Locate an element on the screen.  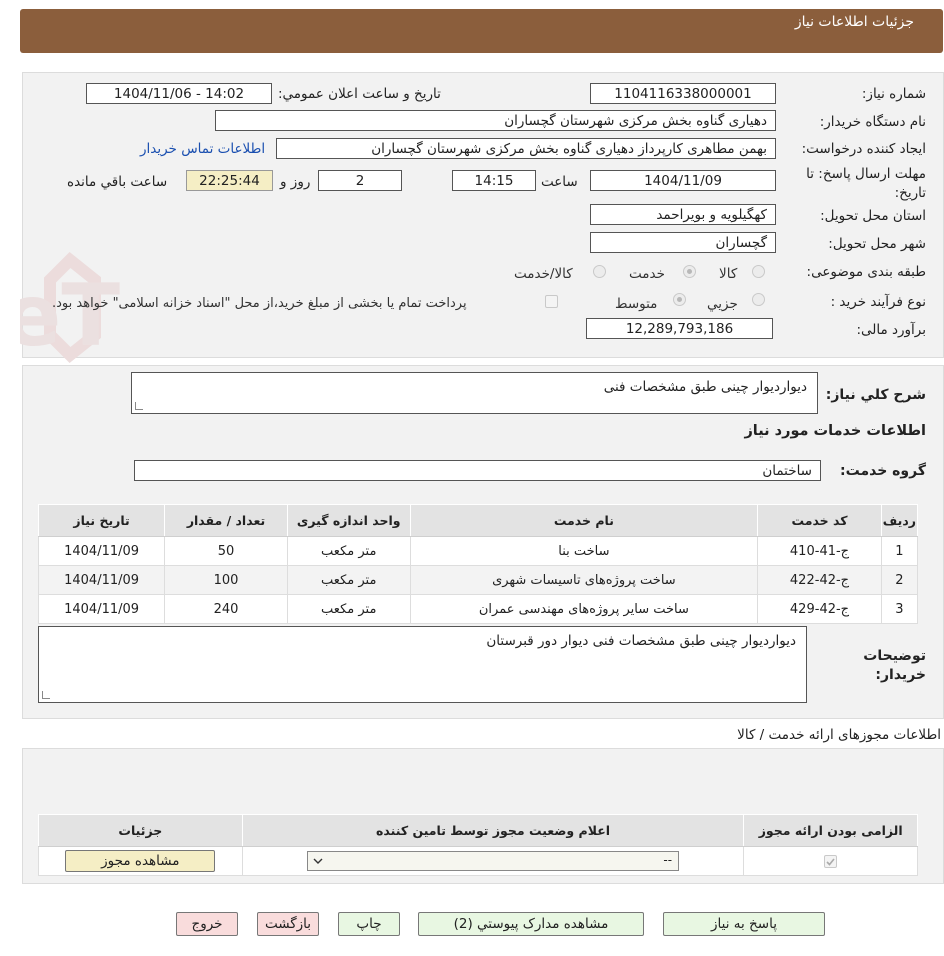
cell-permit-required is located at coordinates (830, 861).